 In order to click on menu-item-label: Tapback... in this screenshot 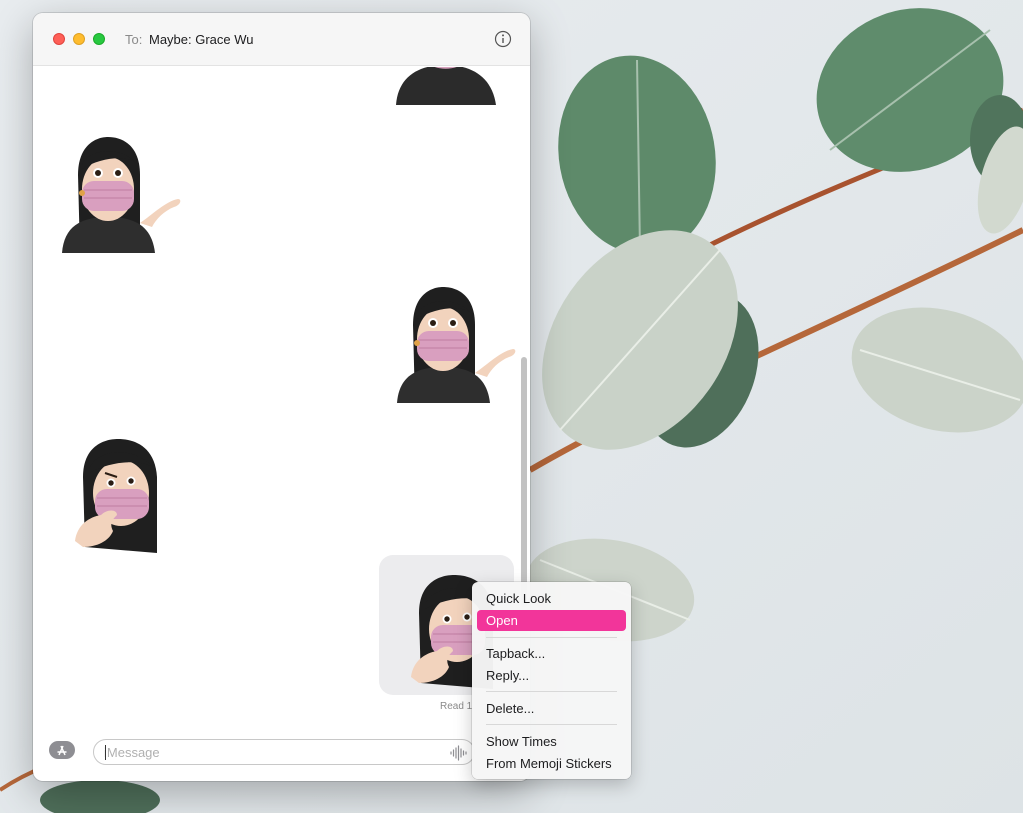, I will do `click(516, 653)`.